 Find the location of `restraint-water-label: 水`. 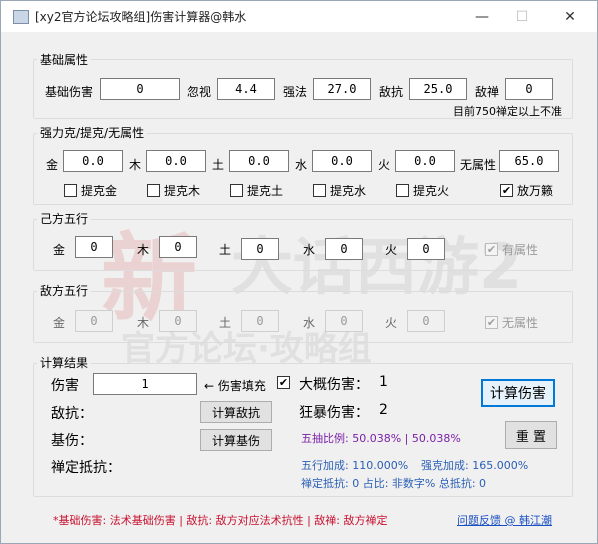

restraint-water-label: 水 is located at coordinates (301, 165).